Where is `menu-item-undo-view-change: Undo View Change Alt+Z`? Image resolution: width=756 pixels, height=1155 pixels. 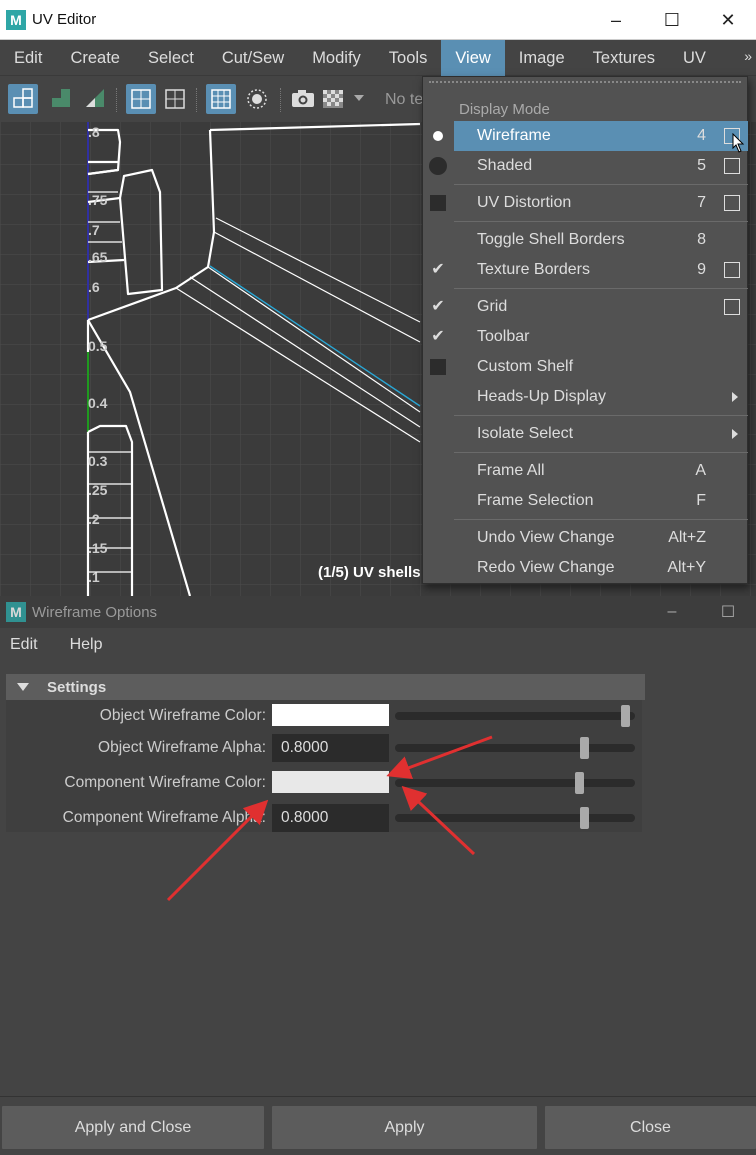
menu-item-undo-view-change: Undo View Change Alt+Z is located at coordinates (601, 538).